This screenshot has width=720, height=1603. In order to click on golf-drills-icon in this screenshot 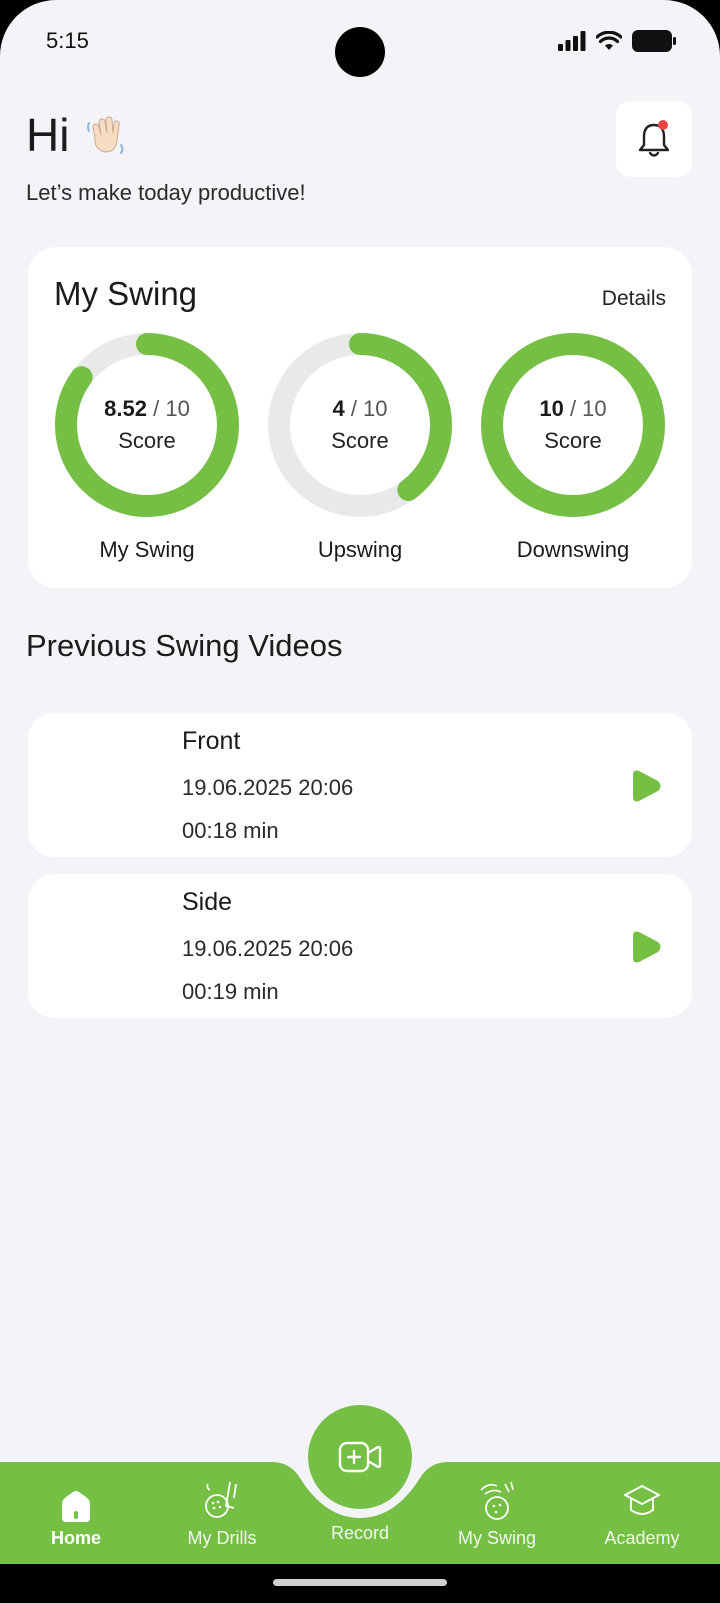, I will do `click(221, 1499)`.